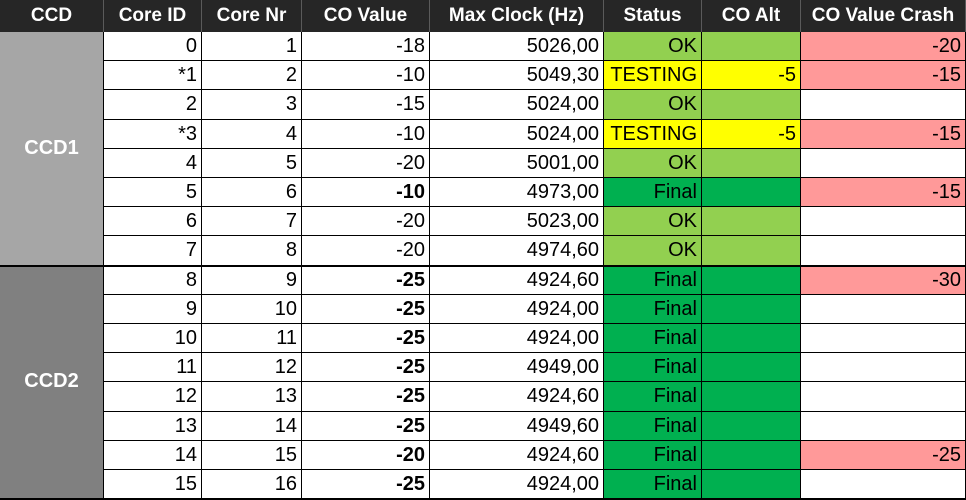  What do you see at coordinates (517, 16) in the screenshot?
I see `header-max-clock: Max Clock (Hz)` at bounding box center [517, 16].